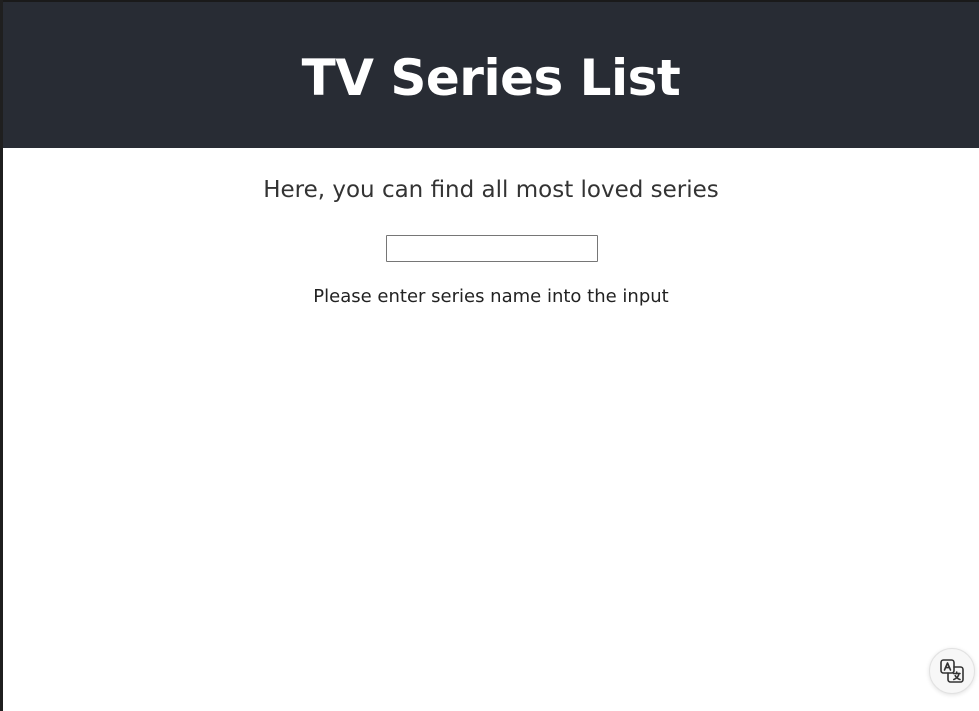 The height and width of the screenshot is (711, 979). I want to click on search-hint-text: Please enter series name into the input, so click(491, 296).